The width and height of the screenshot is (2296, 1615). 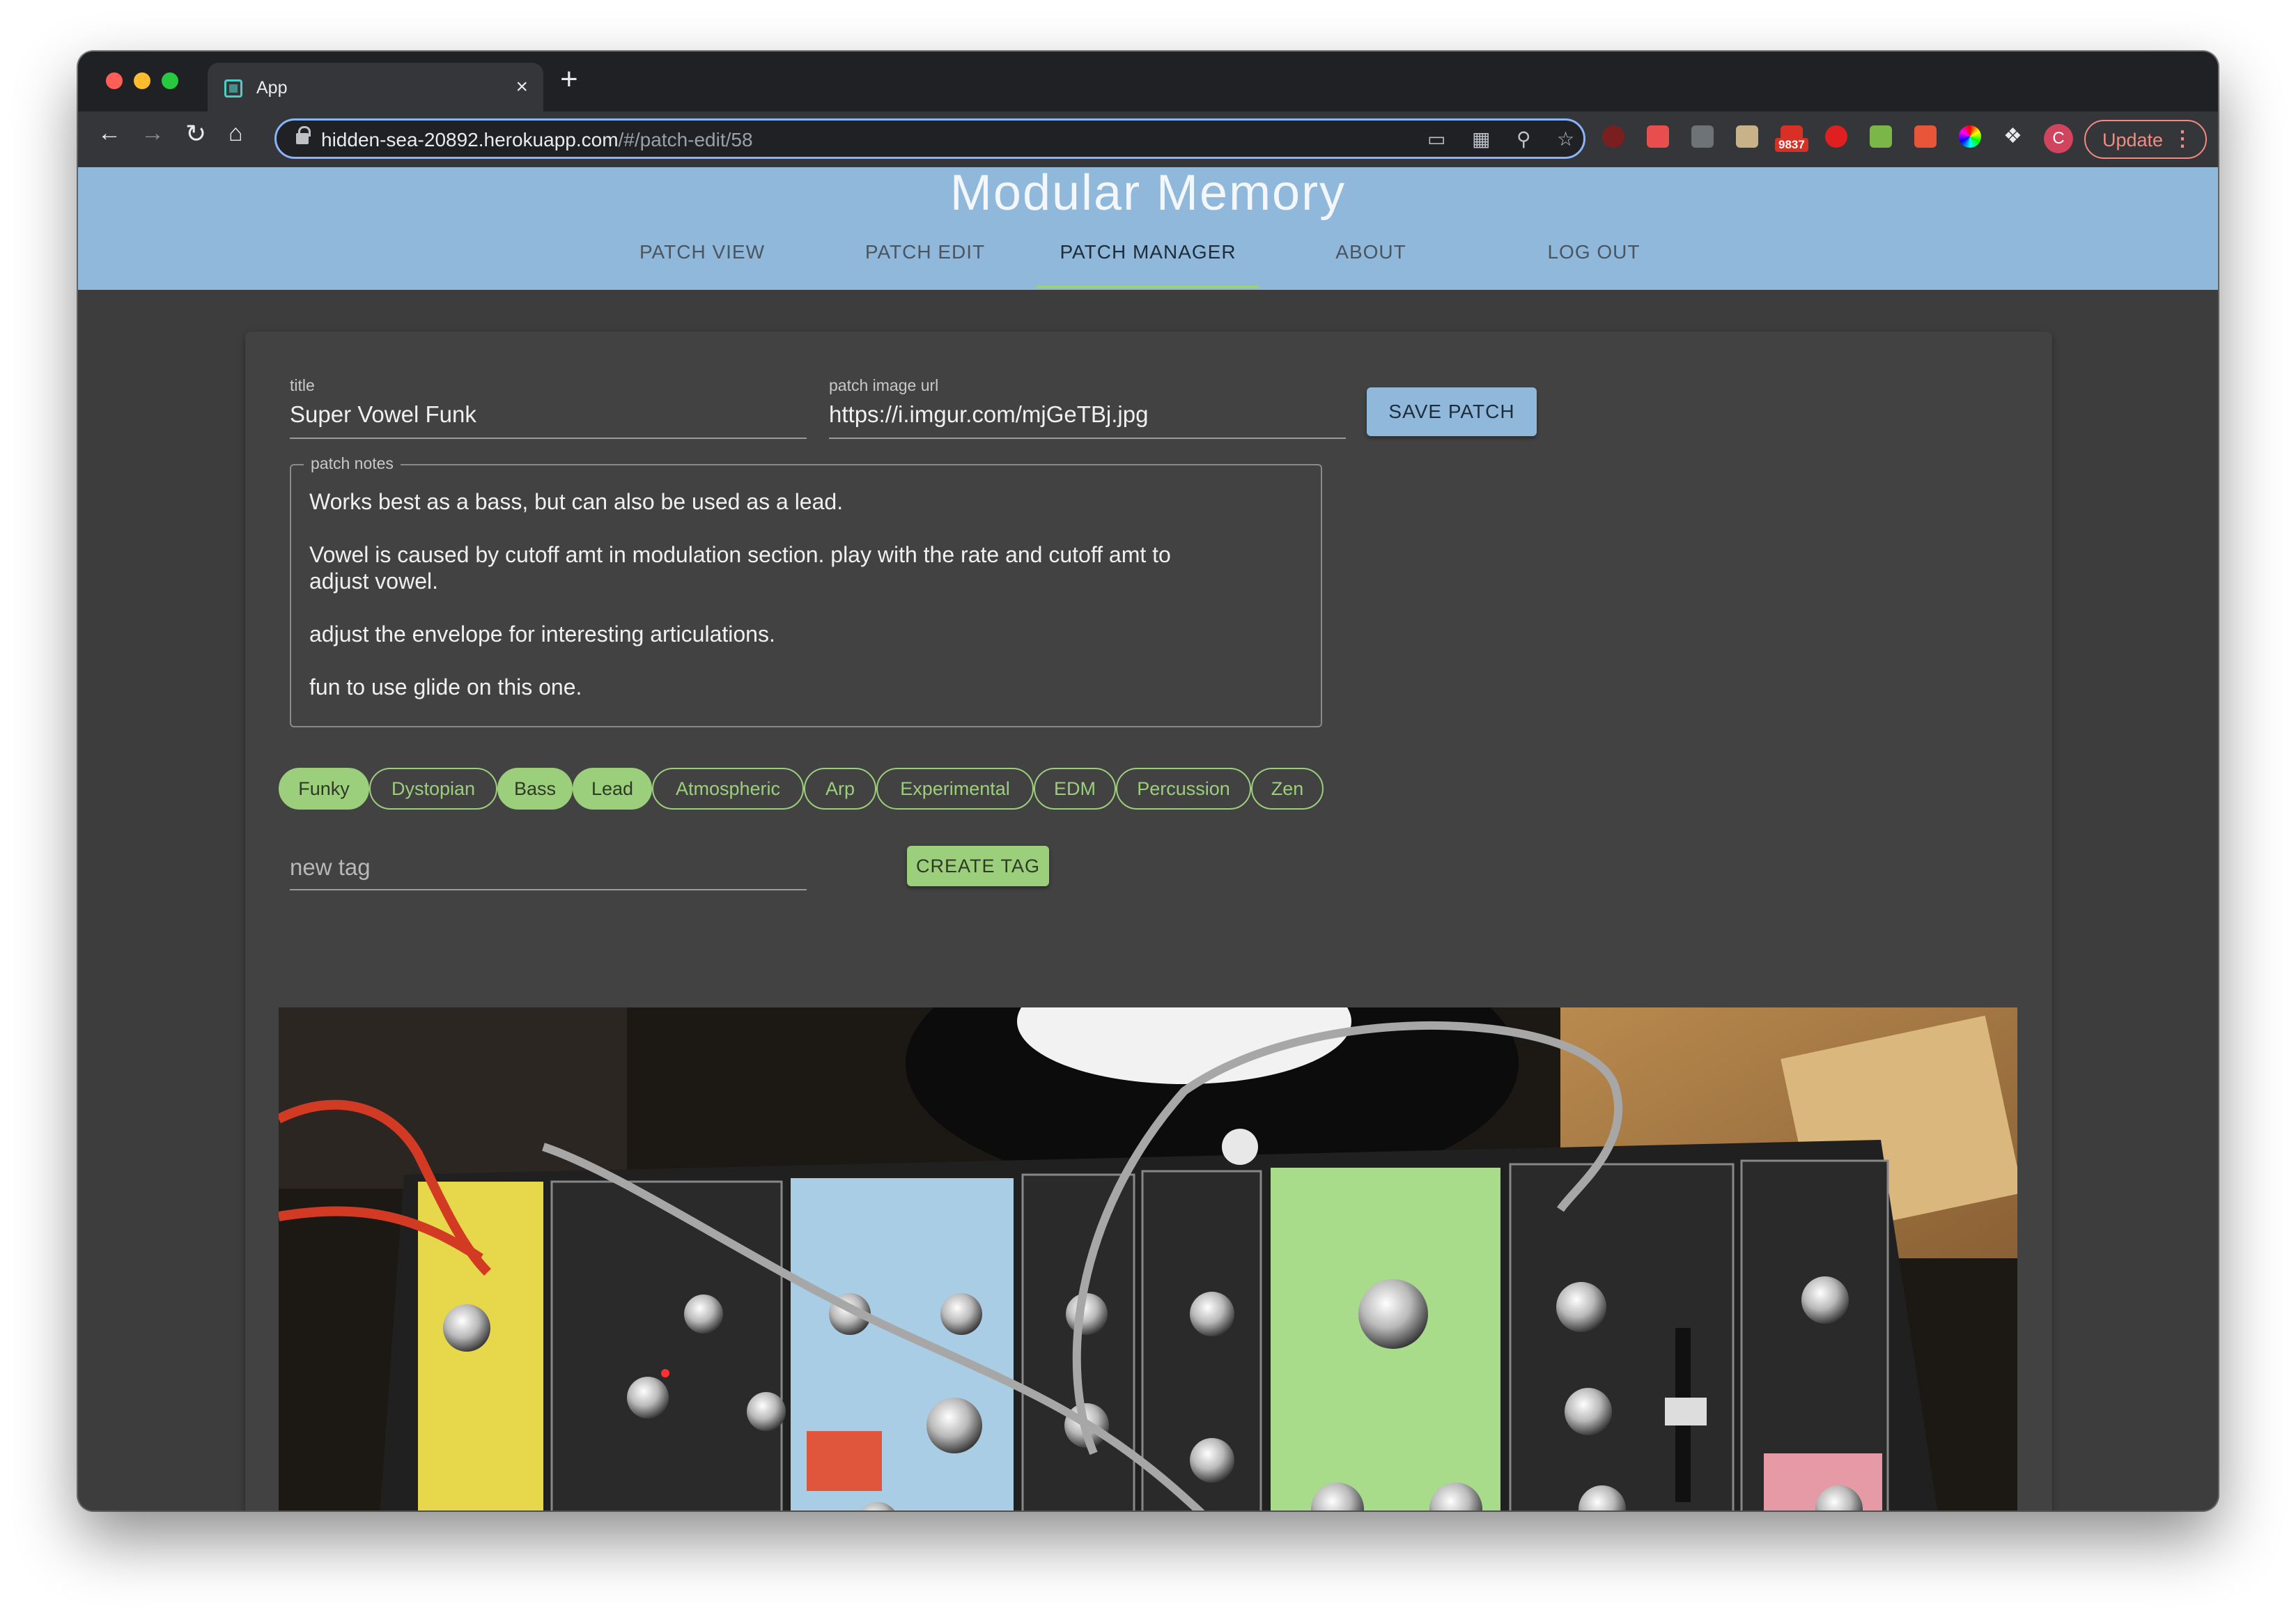 What do you see at coordinates (1970, 136) in the screenshot?
I see `color-picker-icon` at bounding box center [1970, 136].